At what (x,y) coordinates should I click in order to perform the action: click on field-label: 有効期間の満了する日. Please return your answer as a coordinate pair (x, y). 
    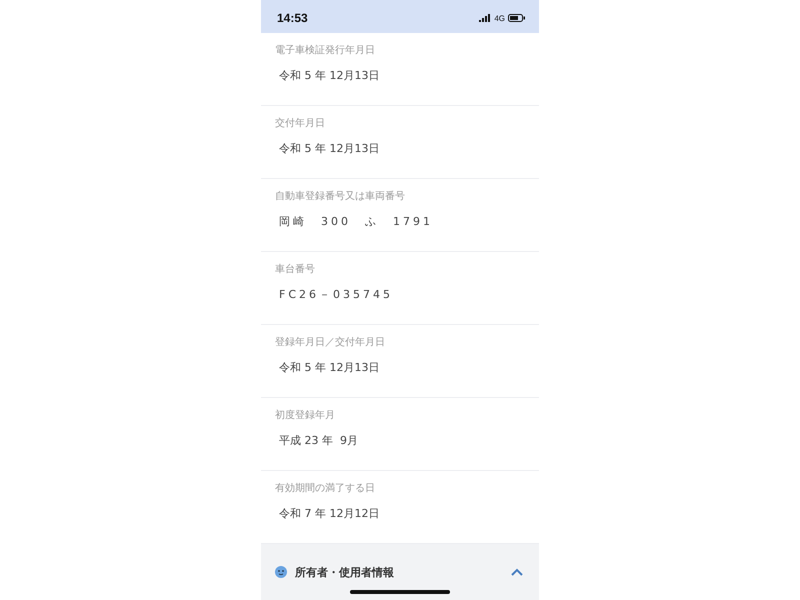
    Looking at the image, I should click on (325, 489).